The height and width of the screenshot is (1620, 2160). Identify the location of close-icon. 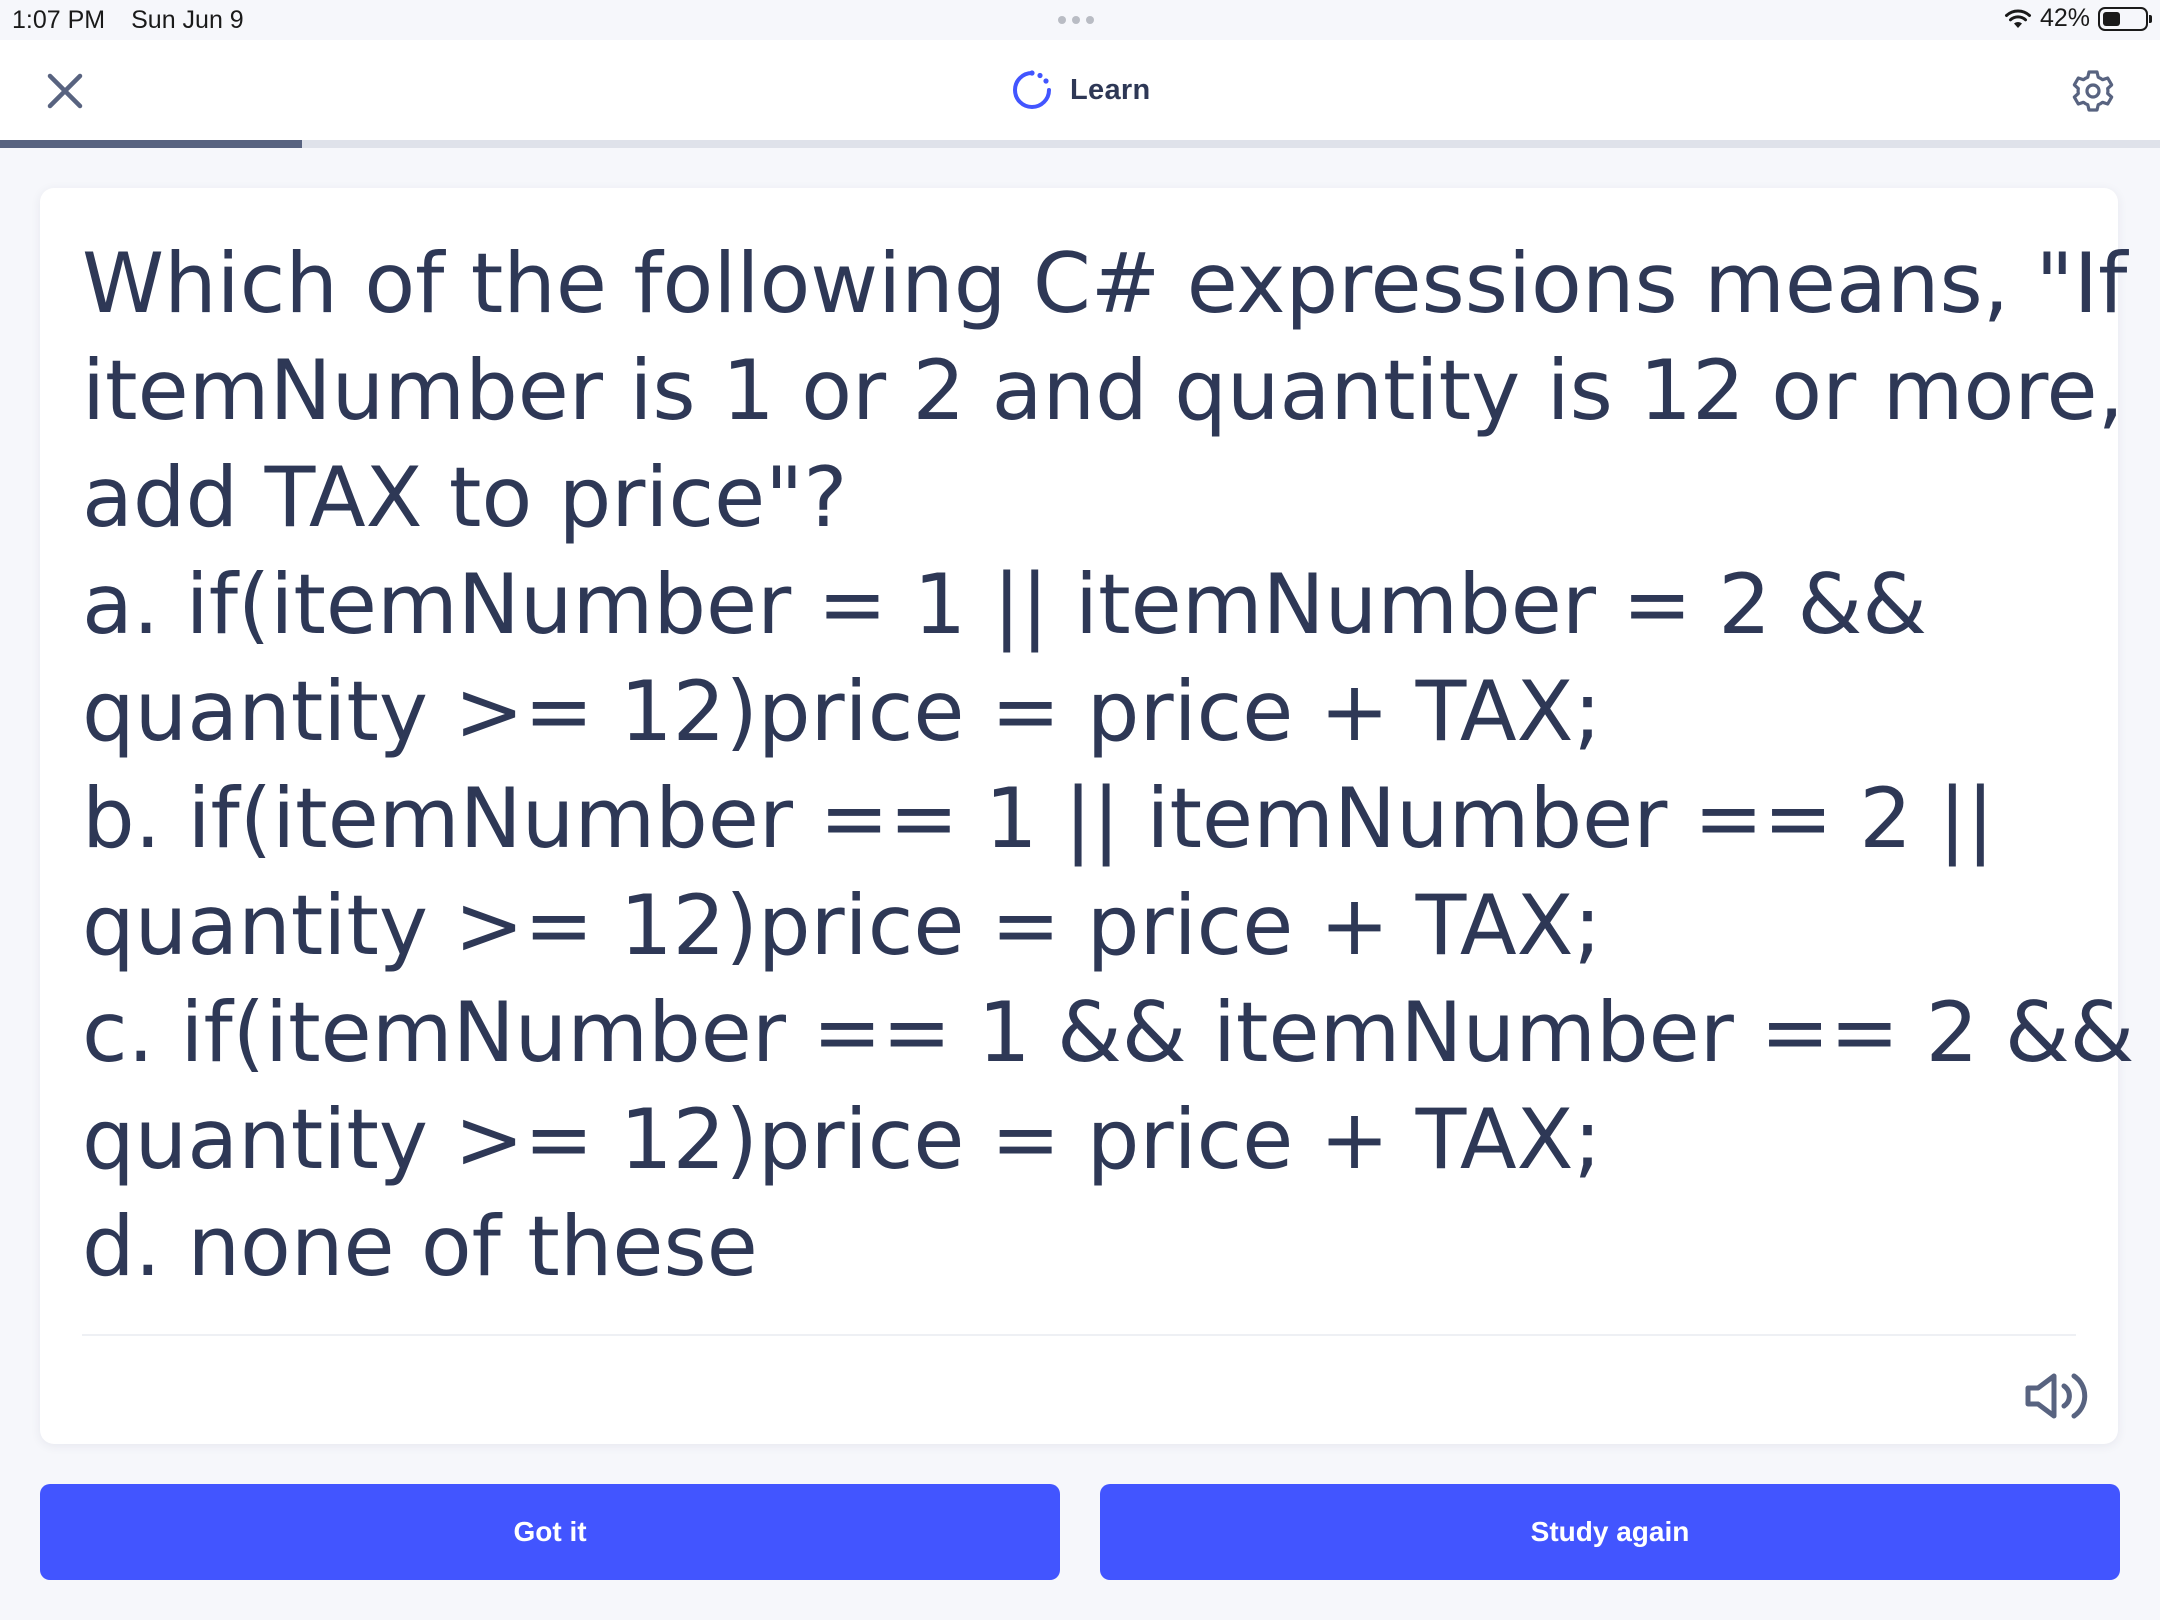
(65, 91).